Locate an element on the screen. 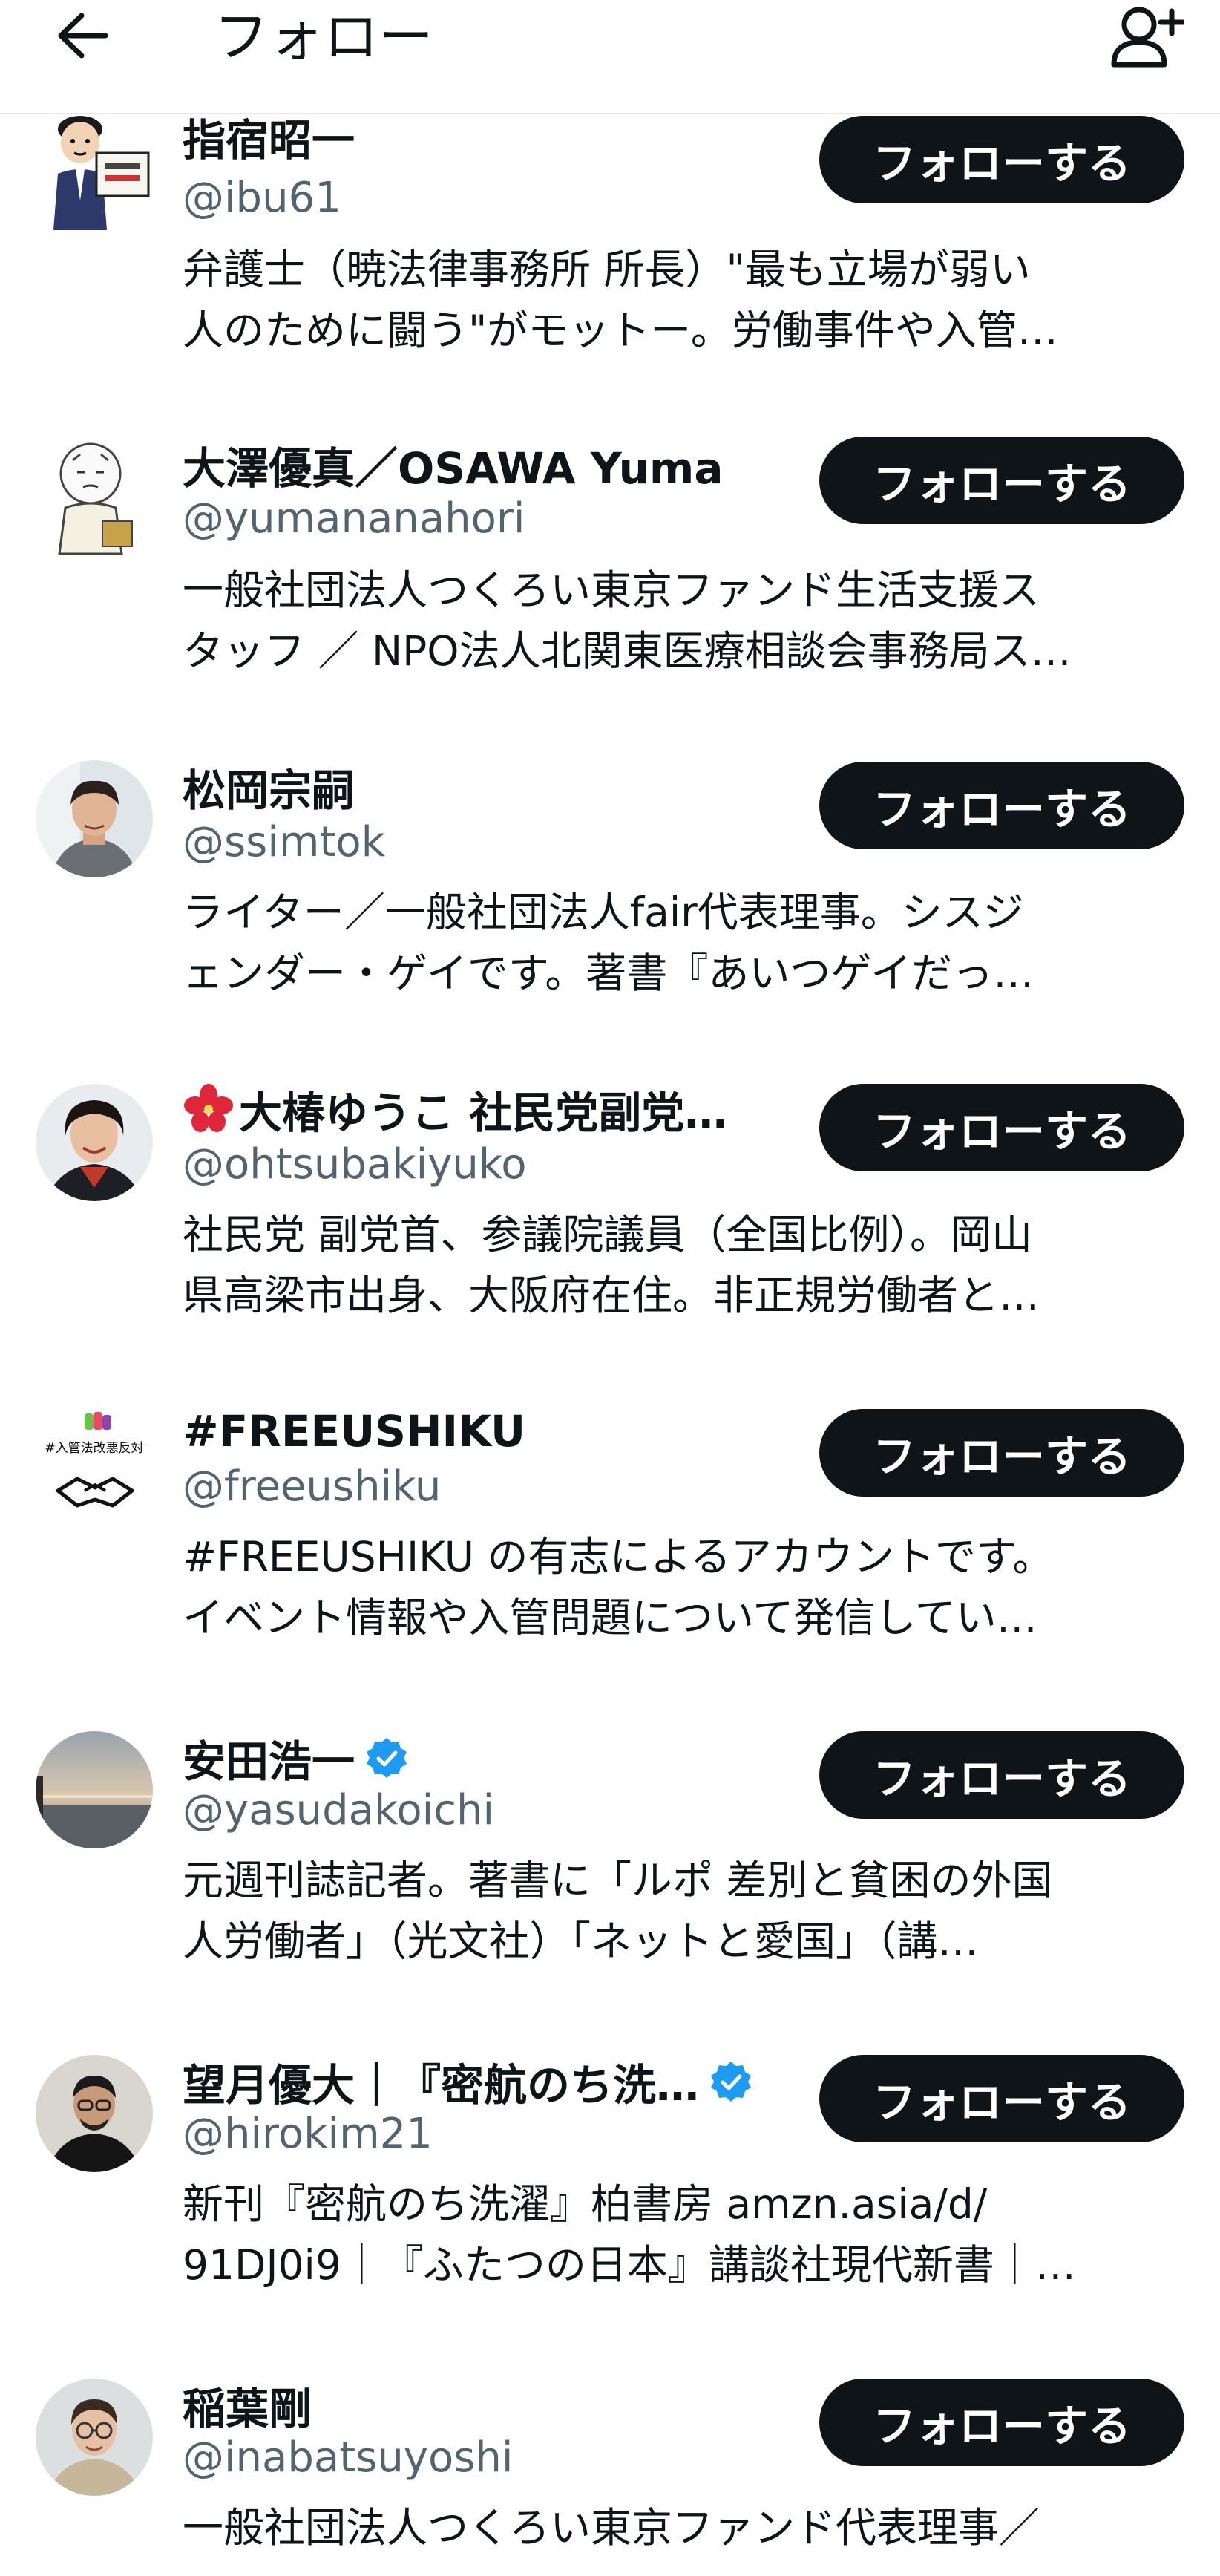 The height and width of the screenshot is (2576, 1220). user-handle: @freeushiku is located at coordinates (312, 1487).